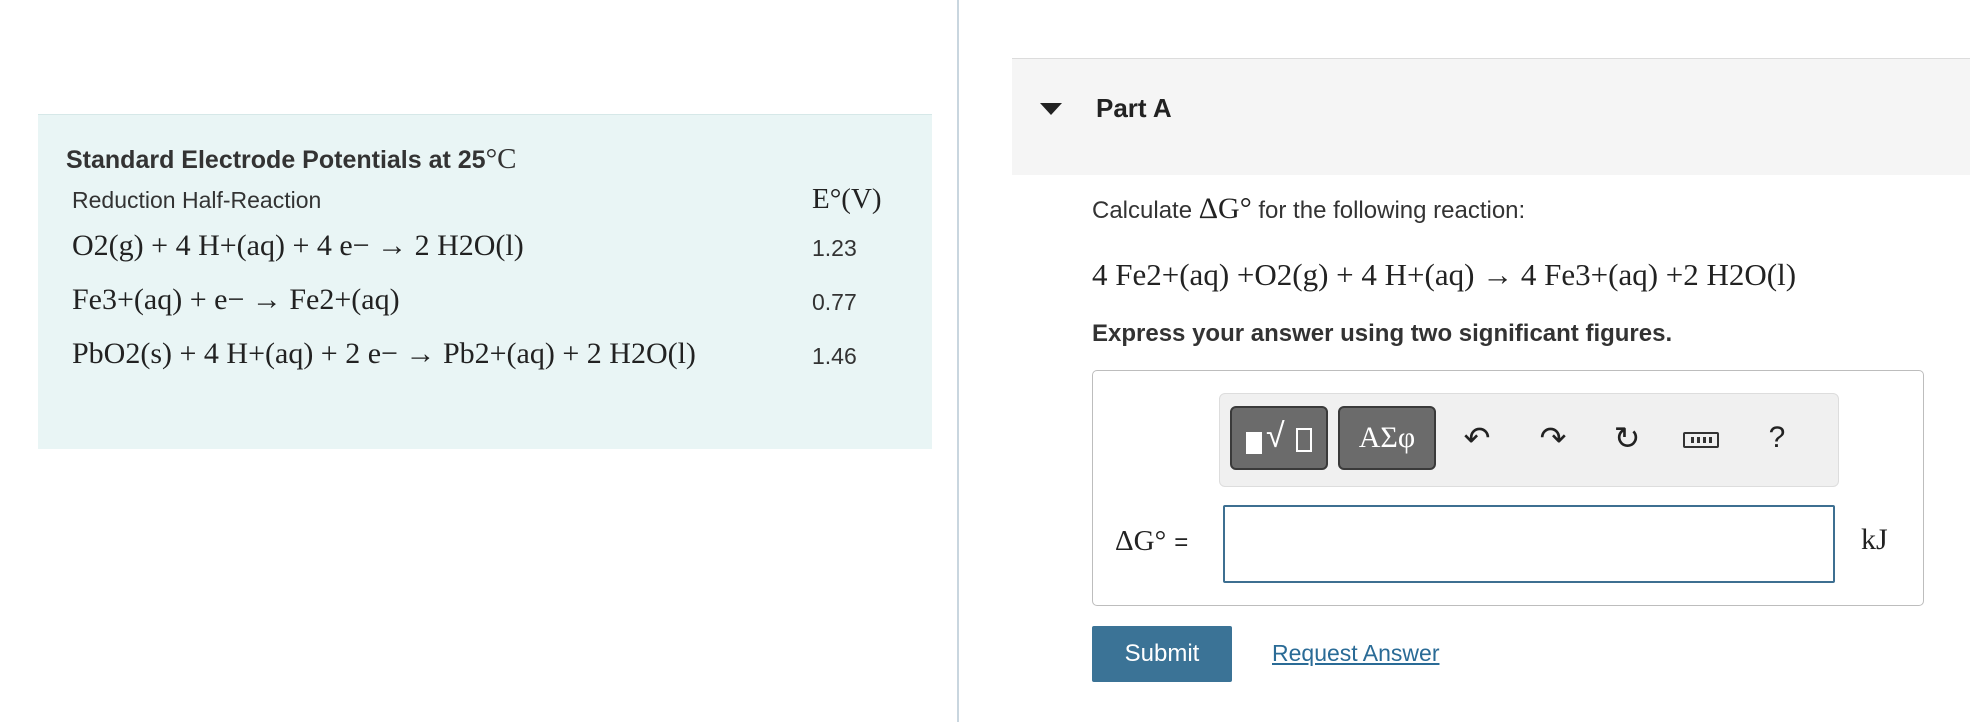 The height and width of the screenshot is (722, 1970). I want to click on table-row: O2(g) + 4 H+(aq) + 4 e− → 2 H2O(l) 1.23, so click(492, 254).